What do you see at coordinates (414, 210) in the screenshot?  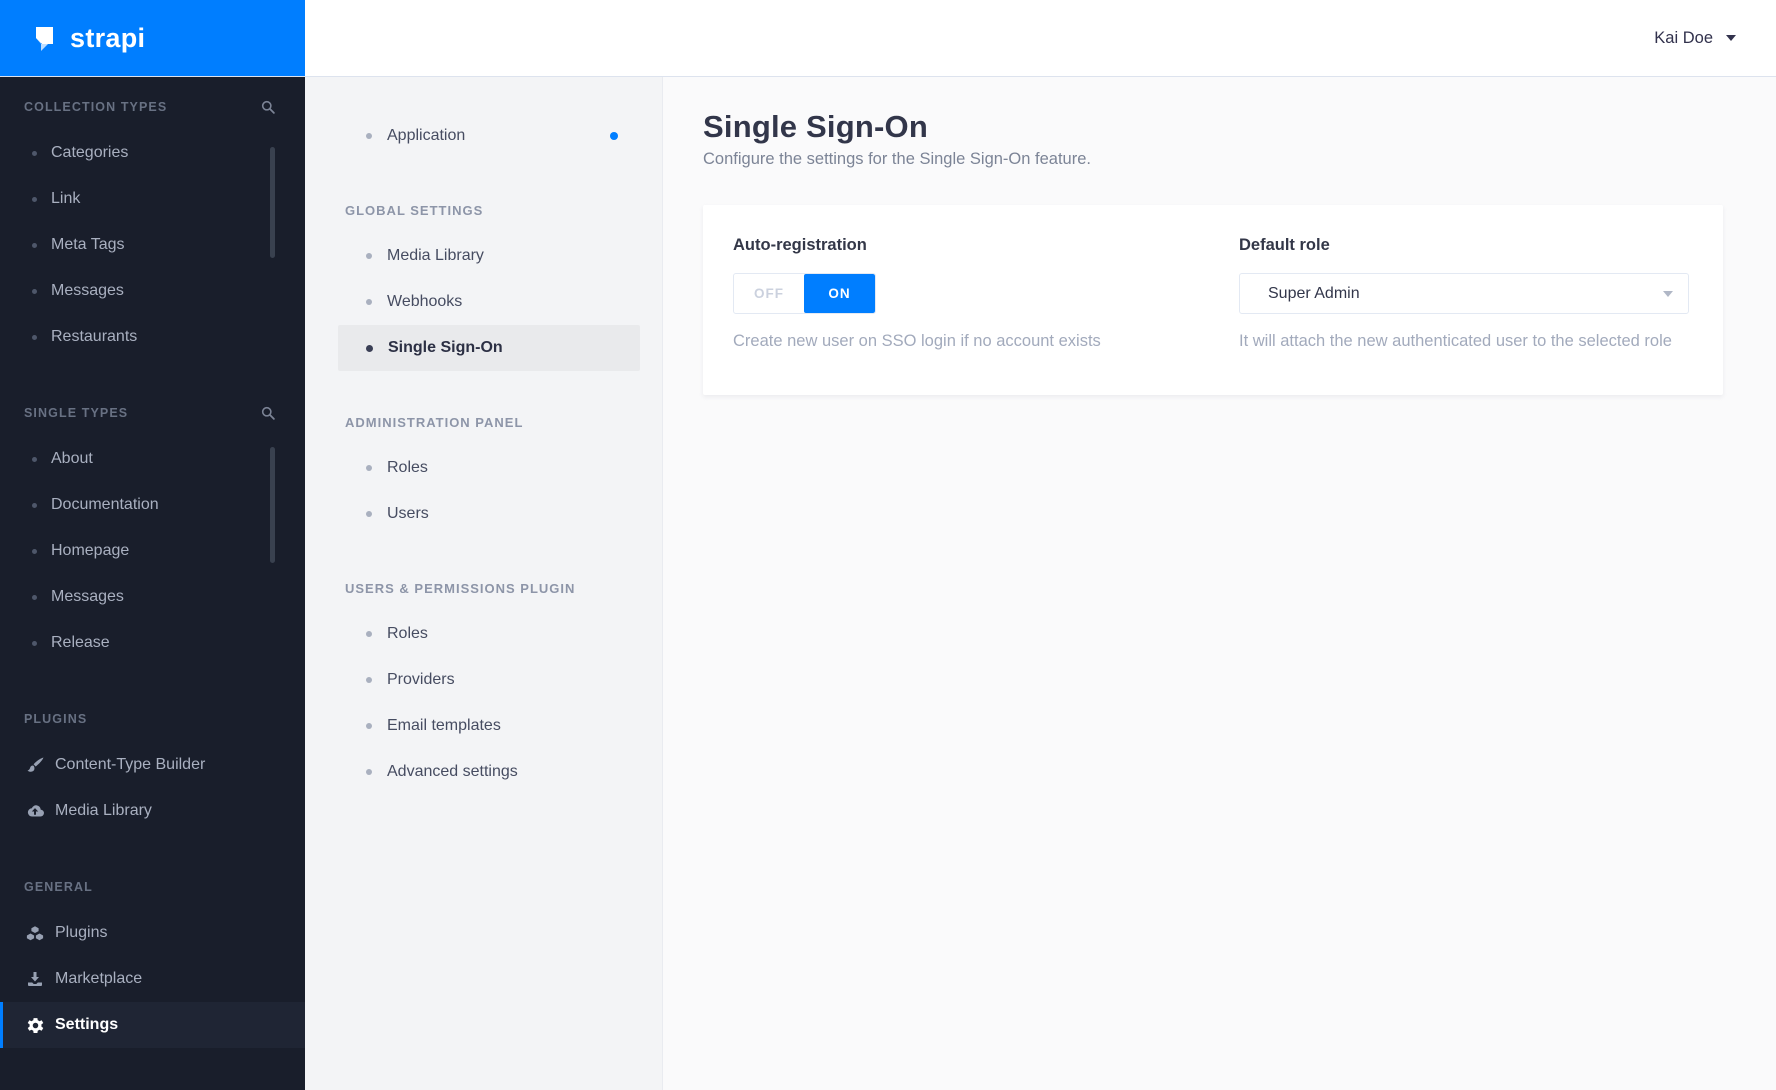 I see `section-header-label: GLOBAL SETTINGS` at bounding box center [414, 210].